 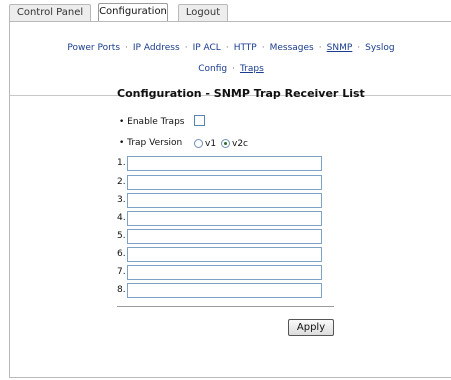 What do you see at coordinates (156, 48) in the screenshot?
I see `nav-ip-address: IP Address` at bounding box center [156, 48].